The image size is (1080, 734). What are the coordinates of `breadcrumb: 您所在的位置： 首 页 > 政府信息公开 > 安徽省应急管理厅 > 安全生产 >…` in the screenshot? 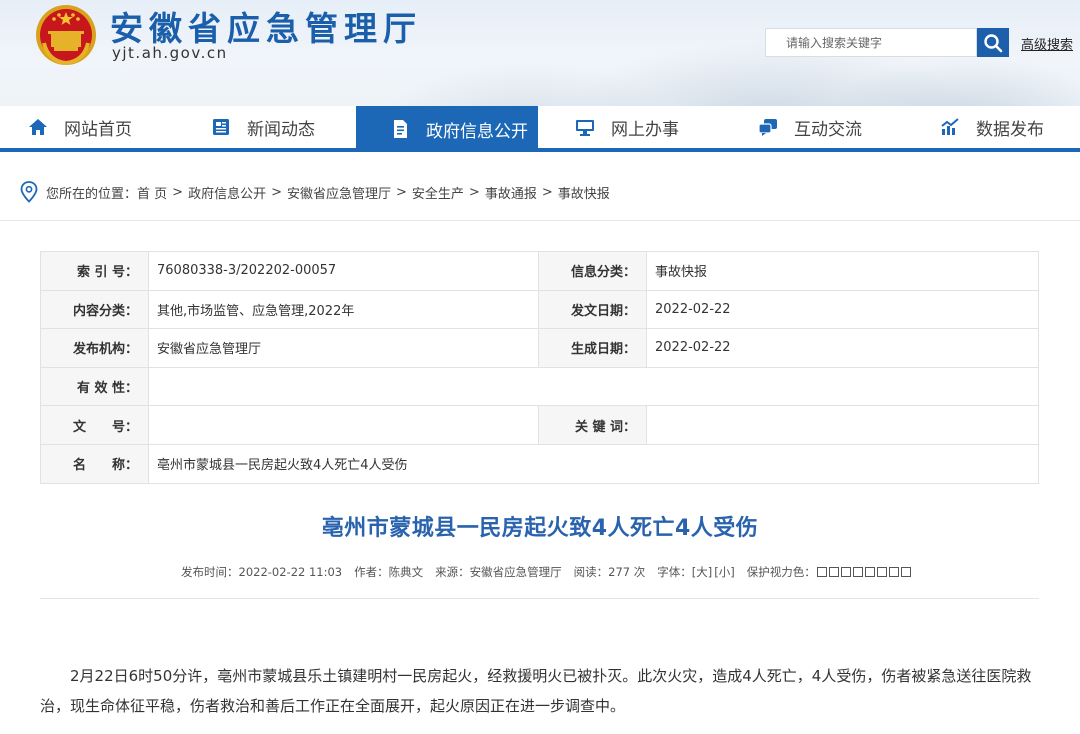 It's located at (315, 192).